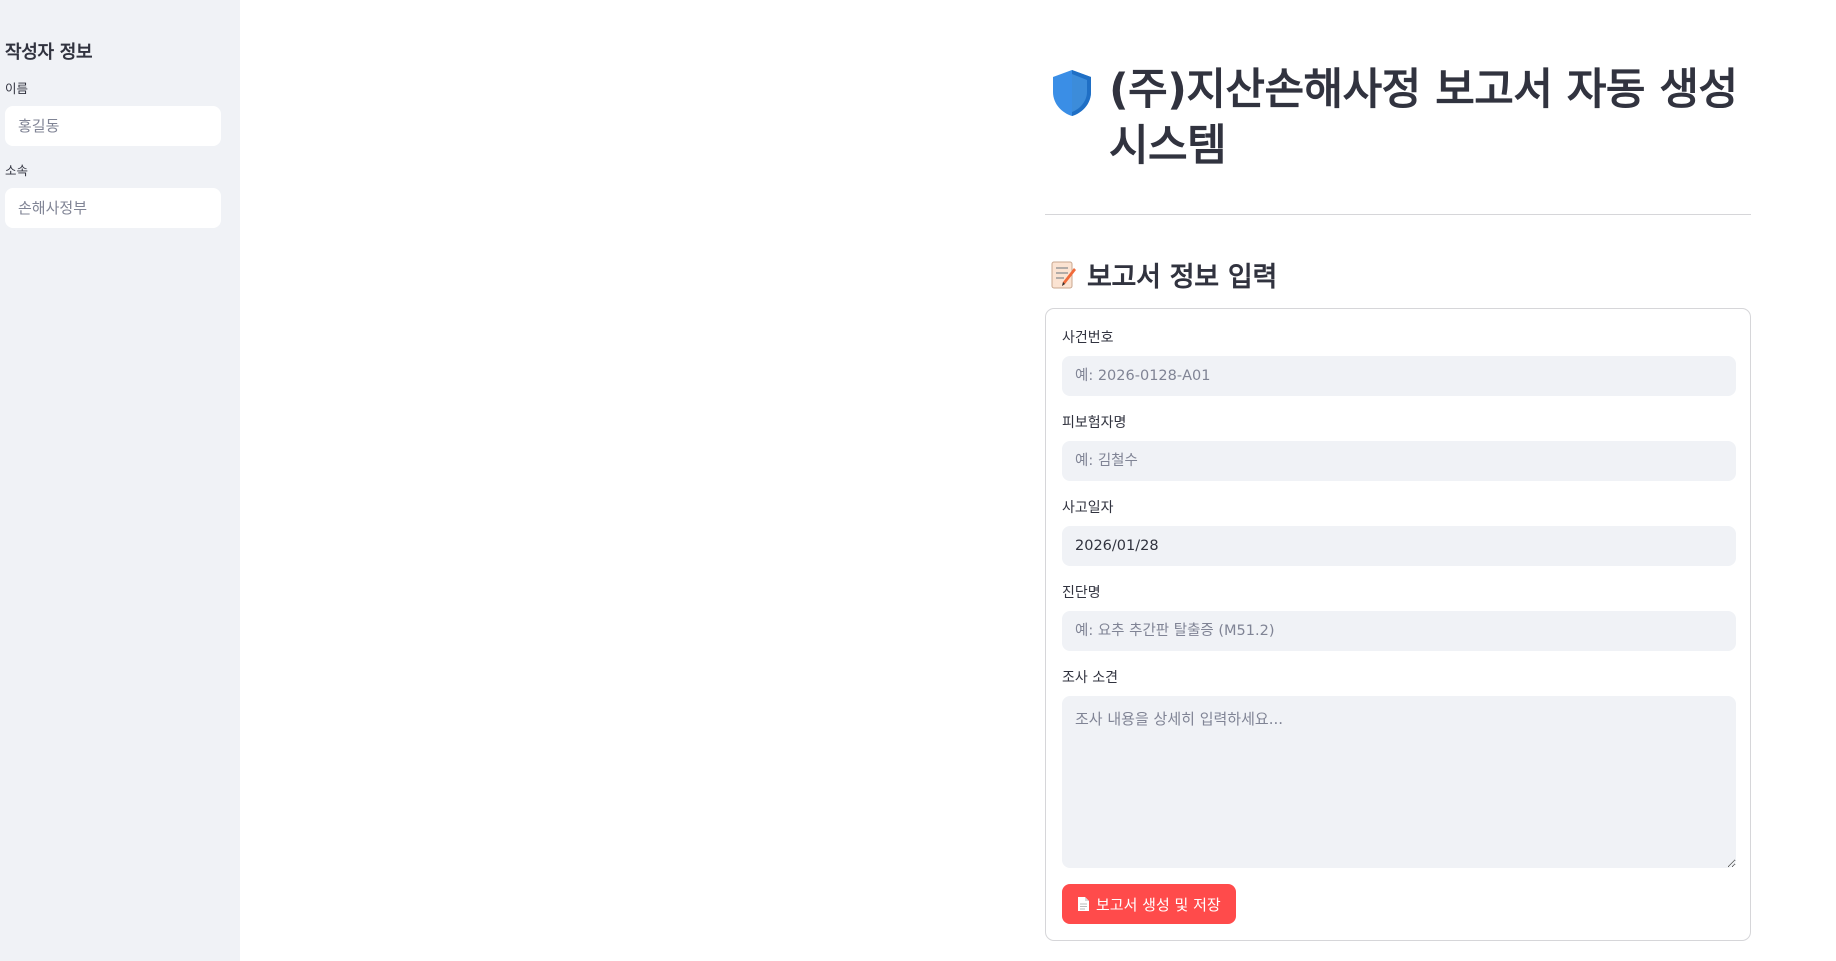 Image resolution: width=1836 pixels, height=961 pixels. What do you see at coordinates (1094, 423) in the screenshot?
I see `insured-name-label: 피보험자명` at bounding box center [1094, 423].